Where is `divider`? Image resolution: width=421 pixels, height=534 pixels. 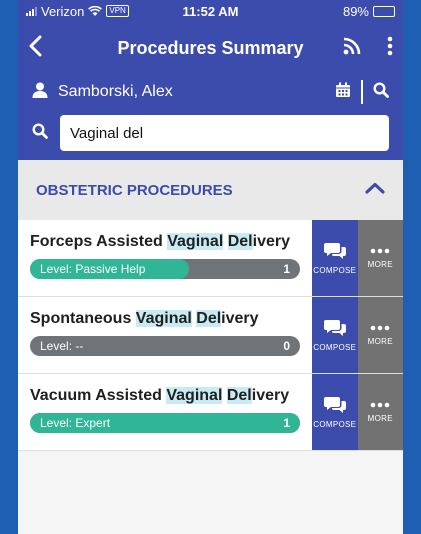 divider is located at coordinates (362, 92).